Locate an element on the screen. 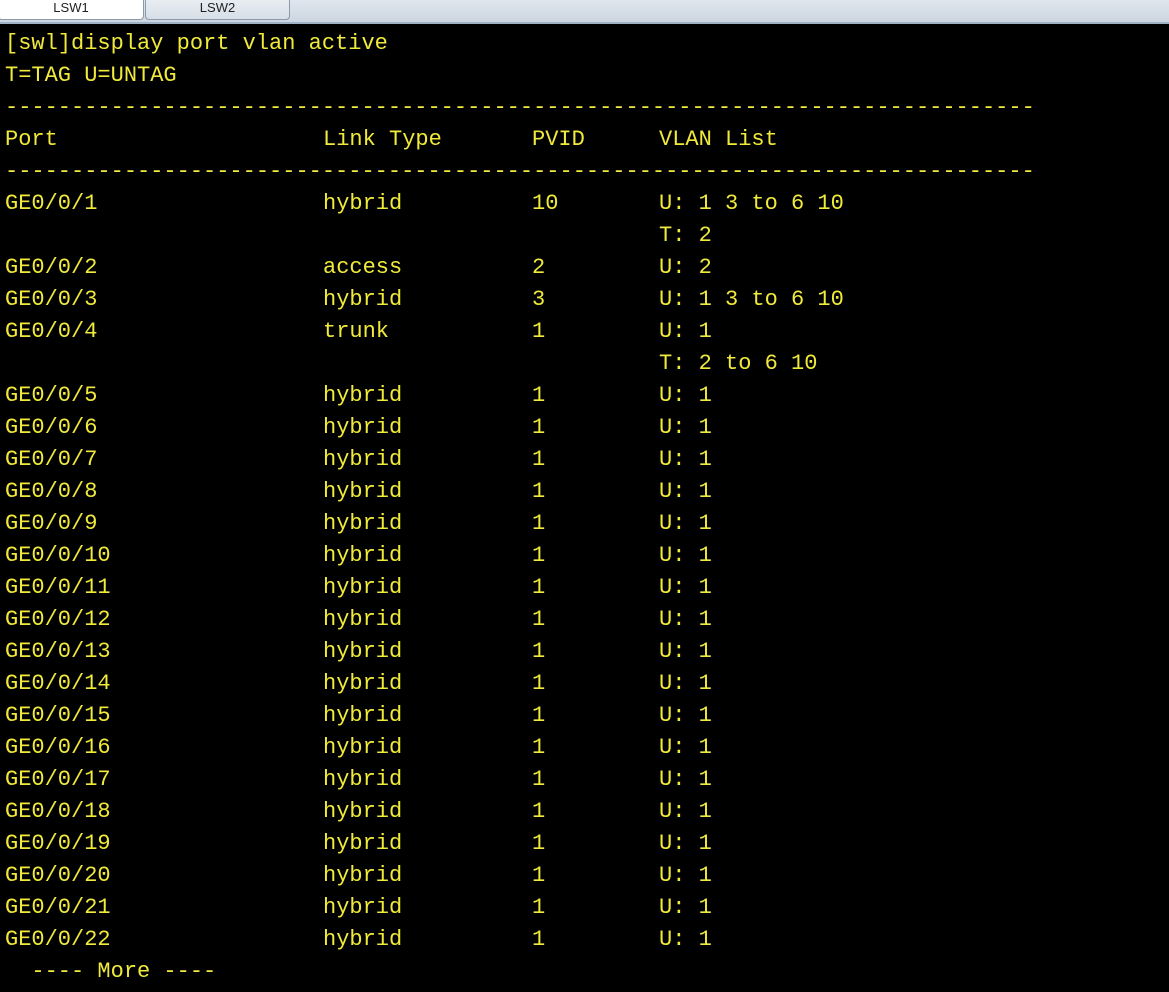 The height and width of the screenshot is (992, 1169). table-row: GE0/0/1 hybrid 10 U: 1 3 to 6 10 is located at coordinates (584, 204).